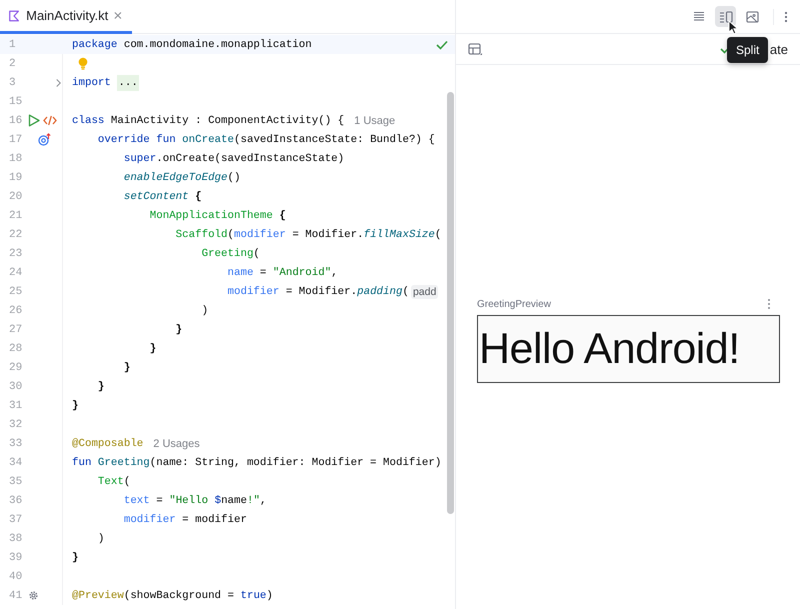 This screenshot has height=609, width=800. What do you see at coordinates (424, 291) in the screenshot?
I see `parameter-hint: padd` at bounding box center [424, 291].